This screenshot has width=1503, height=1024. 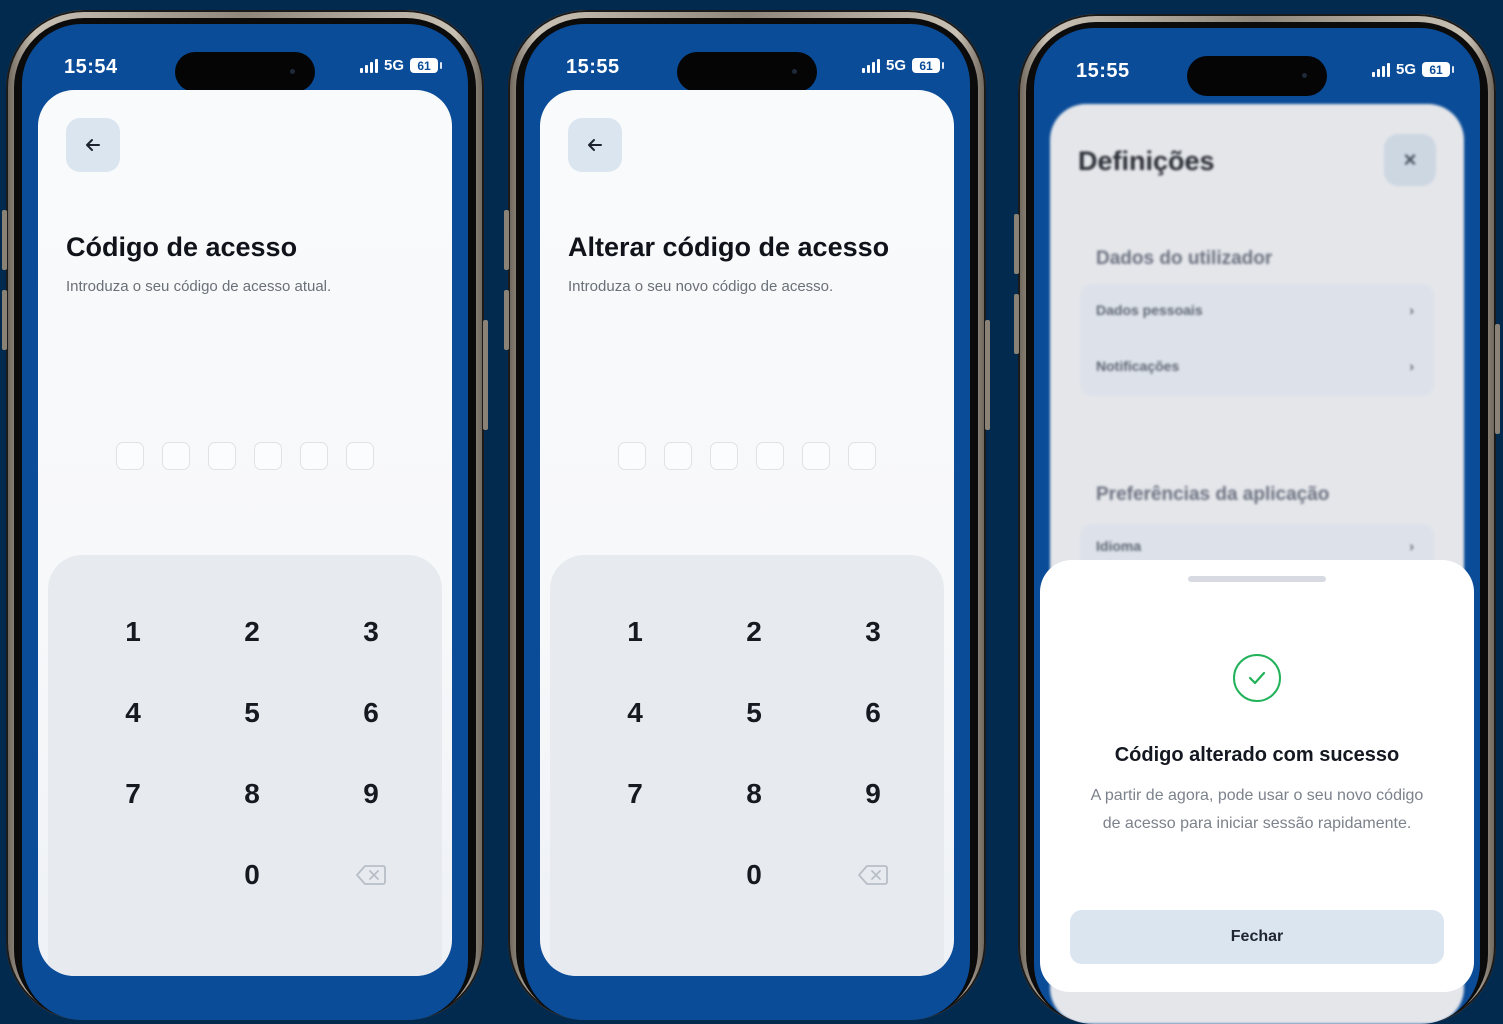 I want to click on close-button: ×, so click(x=1410, y=160).